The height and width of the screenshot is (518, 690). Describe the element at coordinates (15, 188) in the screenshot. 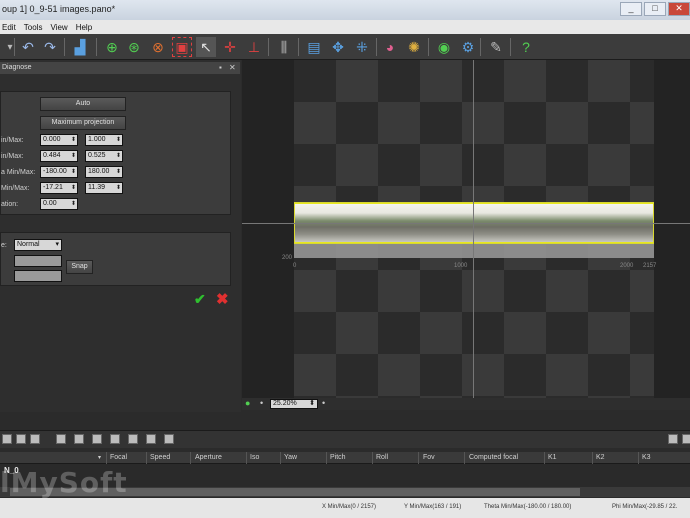

I see `row-label: Min/Max:` at that location.